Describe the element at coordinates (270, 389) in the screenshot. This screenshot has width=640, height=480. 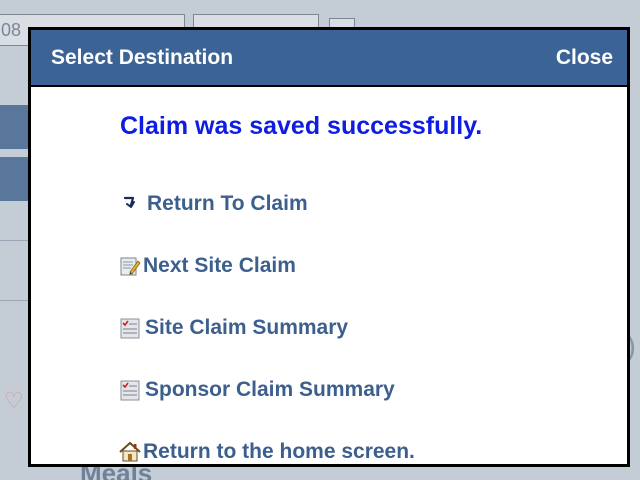
I see `sponsor-claim-summary-label: Sponsor Claim Summary` at that location.